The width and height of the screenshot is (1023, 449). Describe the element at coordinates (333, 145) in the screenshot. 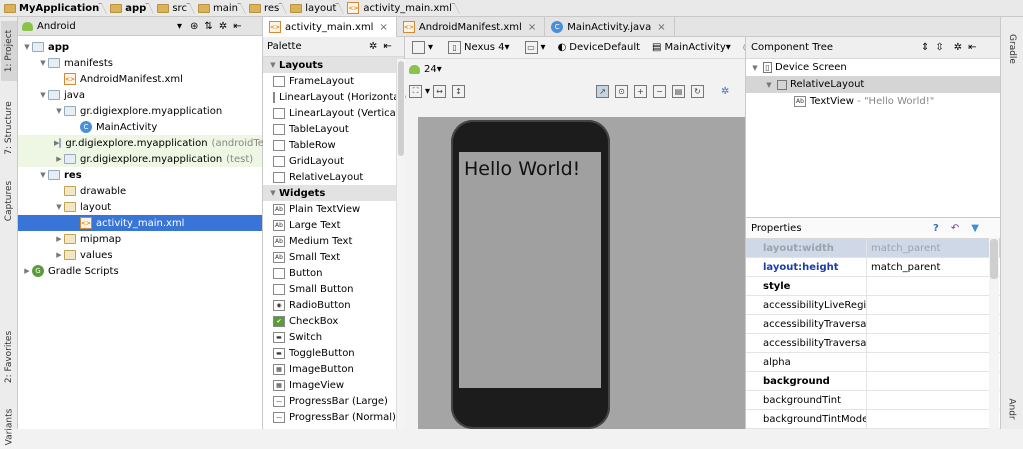

I see `palette-item: TableRow` at that location.